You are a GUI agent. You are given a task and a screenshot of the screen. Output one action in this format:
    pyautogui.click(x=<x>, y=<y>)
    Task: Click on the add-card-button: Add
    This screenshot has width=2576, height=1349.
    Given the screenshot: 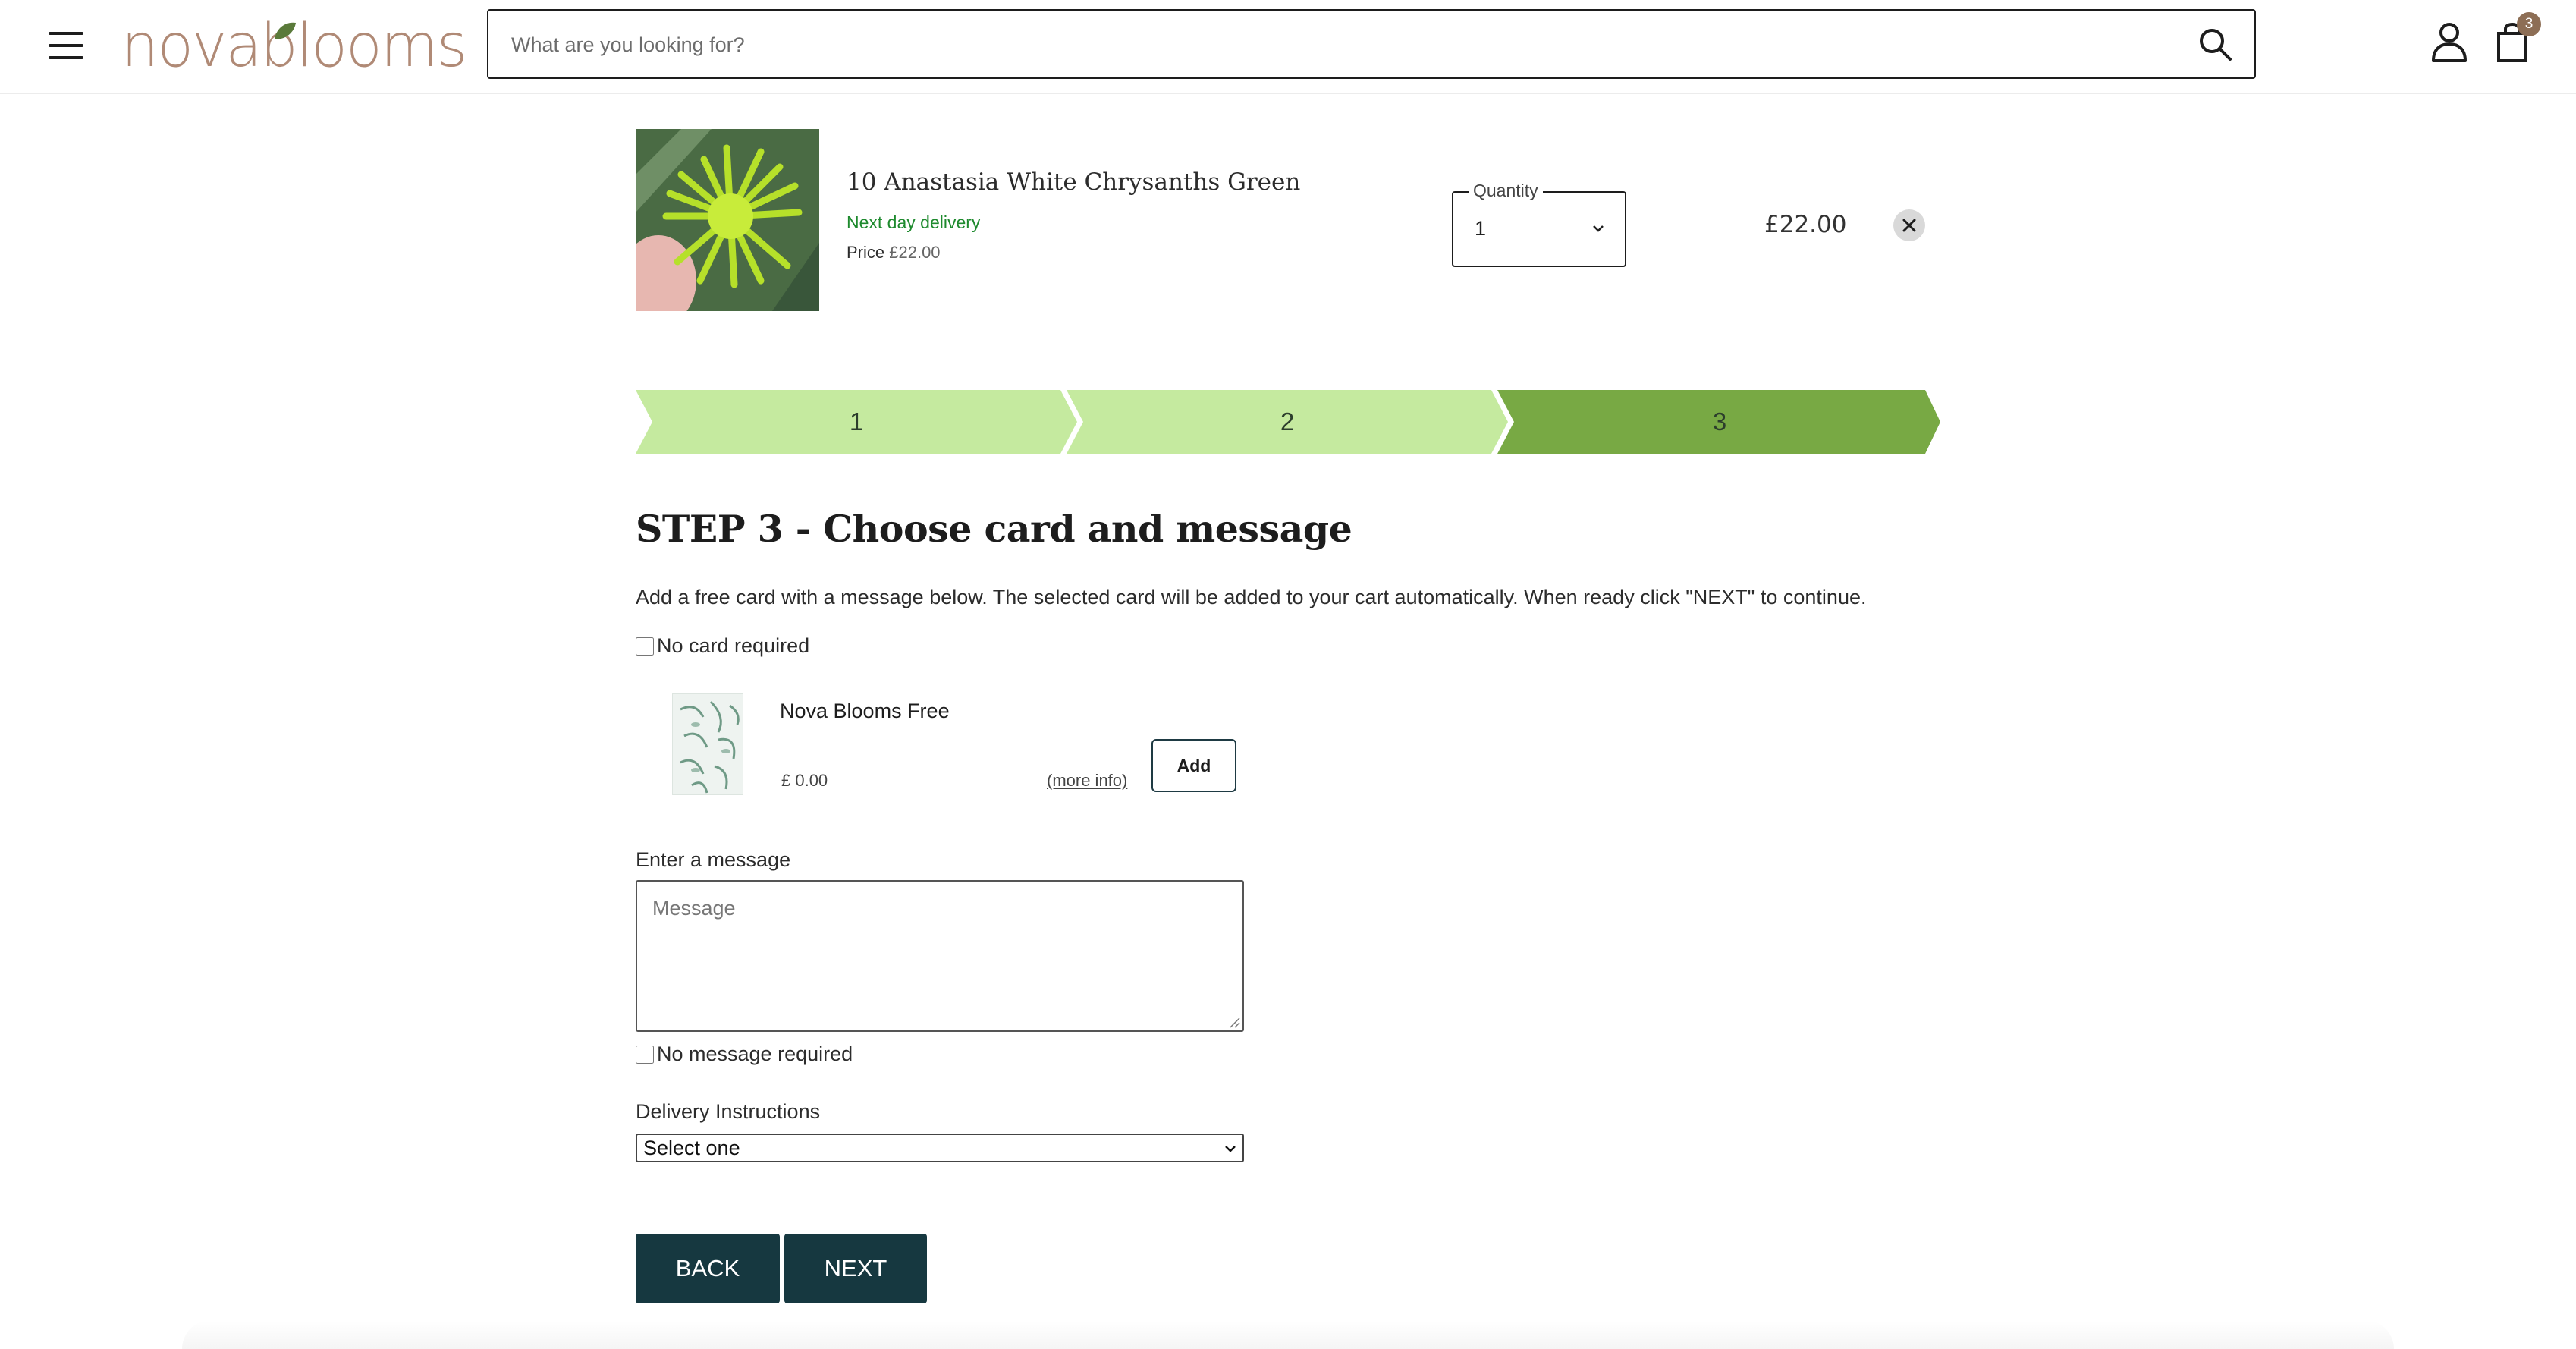 What is the action you would take?
    pyautogui.click(x=1193, y=765)
    